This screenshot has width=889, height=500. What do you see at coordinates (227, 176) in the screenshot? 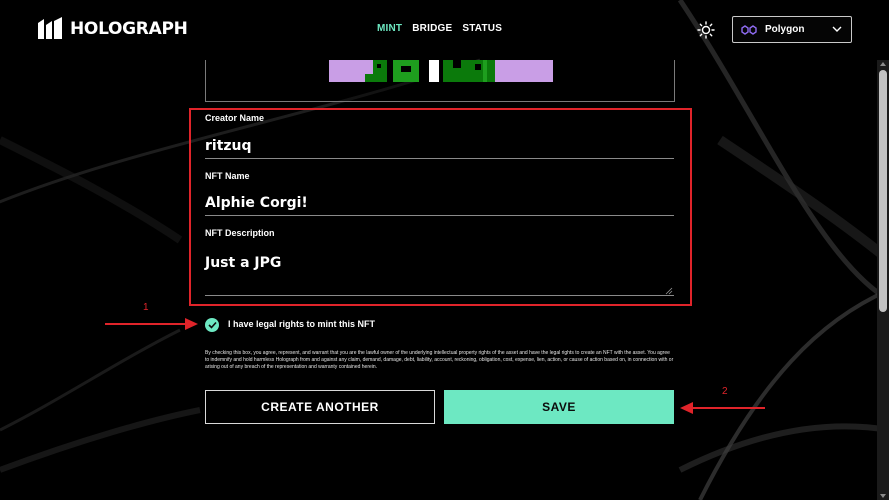
I see `nft-name-label: NFT Name` at bounding box center [227, 176].